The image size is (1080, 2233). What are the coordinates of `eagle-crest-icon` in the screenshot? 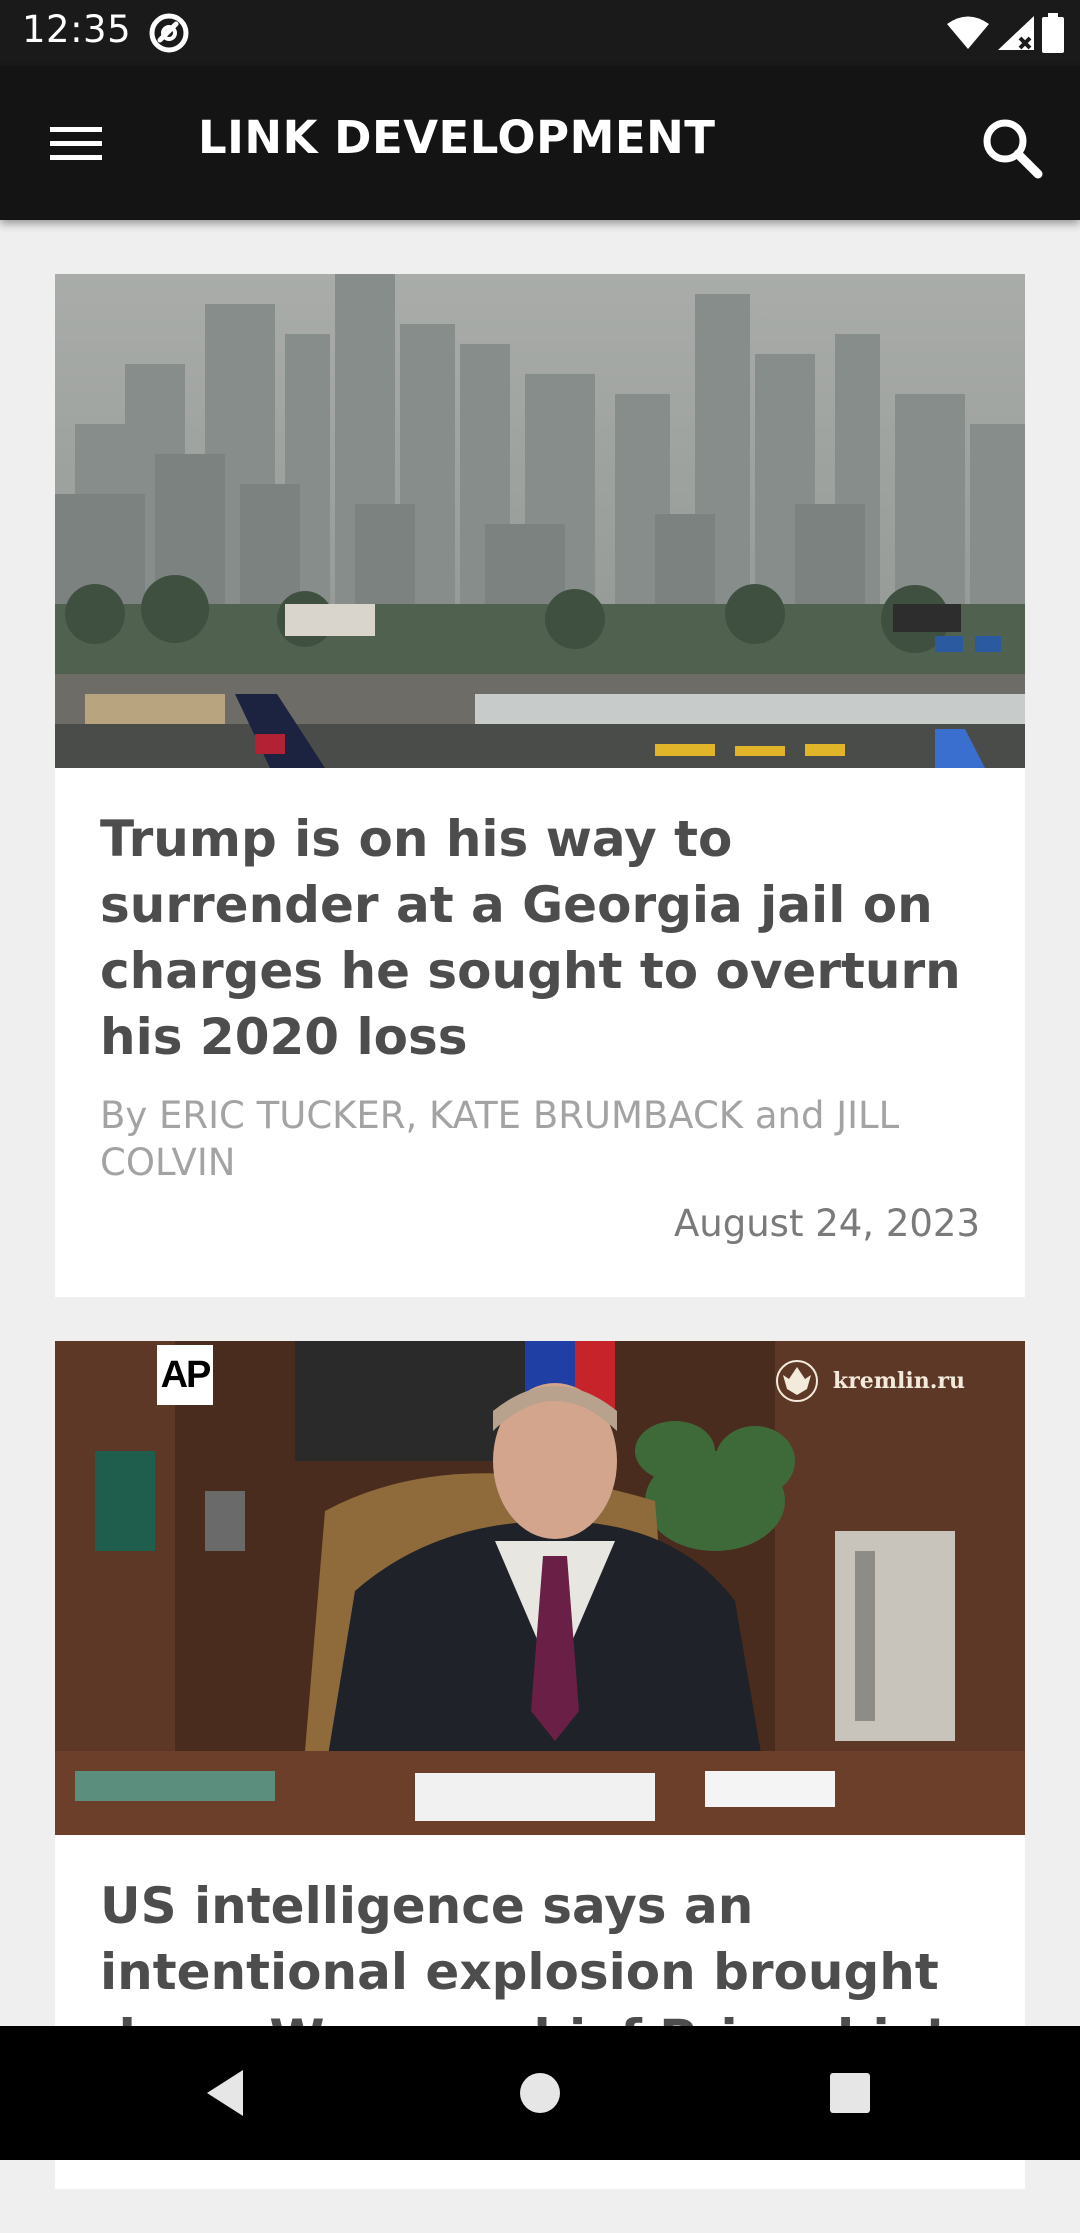 It's located at (796, 1381).